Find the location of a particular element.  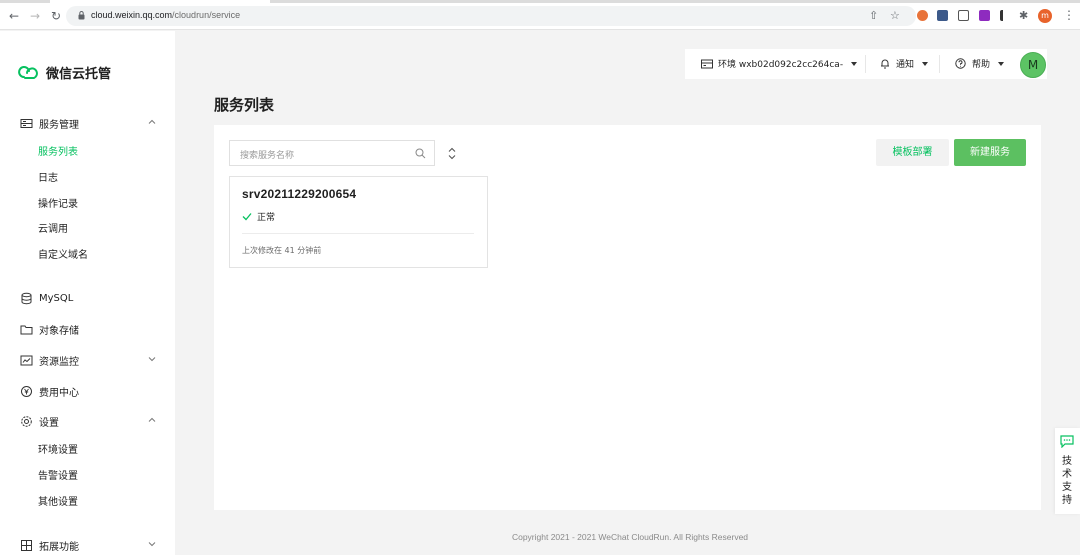

browser-menu-icon: ⋮ is located at coordinates (1069, 15).